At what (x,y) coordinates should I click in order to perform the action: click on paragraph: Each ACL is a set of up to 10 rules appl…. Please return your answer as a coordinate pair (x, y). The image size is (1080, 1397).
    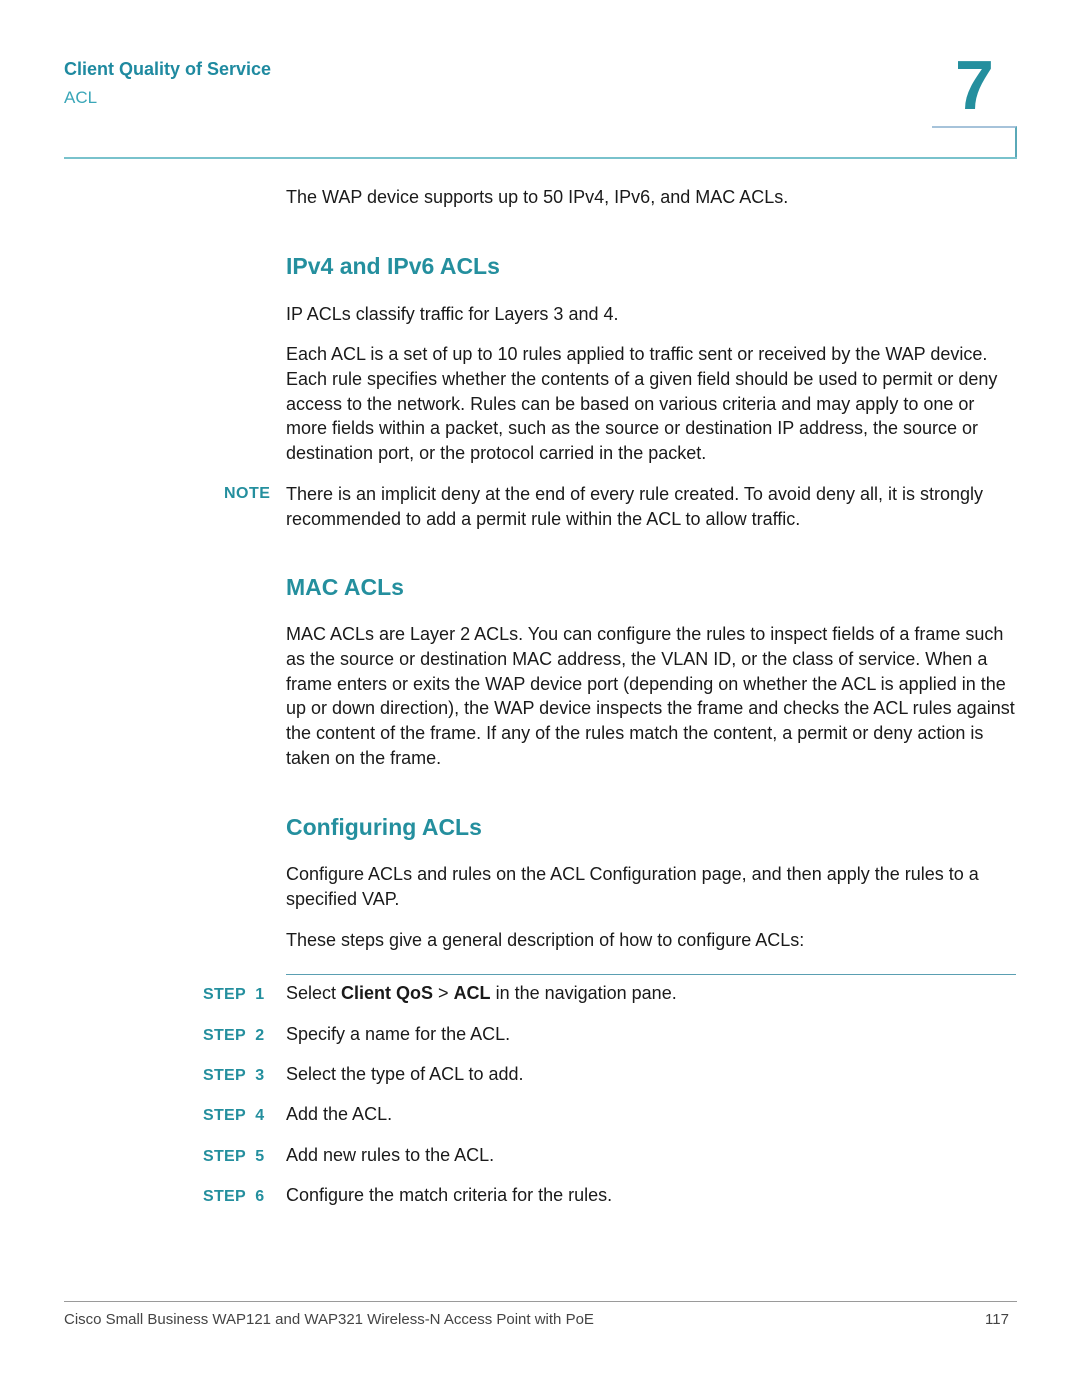
    Looking at the image, I should click on (642, 404).